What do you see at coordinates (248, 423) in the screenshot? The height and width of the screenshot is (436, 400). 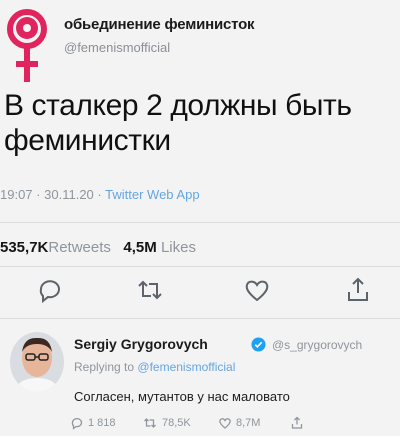 I see `reply-like-count: 8,7M` at bounding box center [248, 423].